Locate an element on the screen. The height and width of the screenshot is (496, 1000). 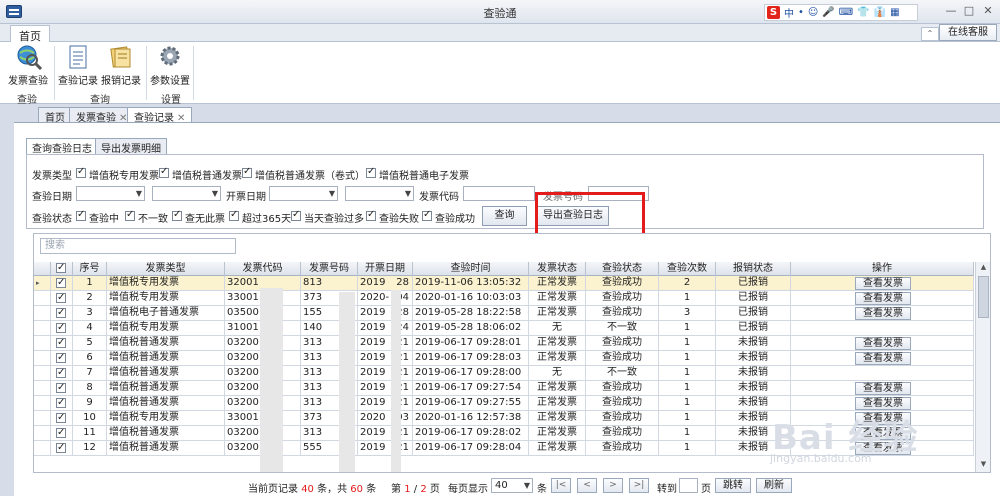
minimize-icon: — is located at coordinates (951, 11).